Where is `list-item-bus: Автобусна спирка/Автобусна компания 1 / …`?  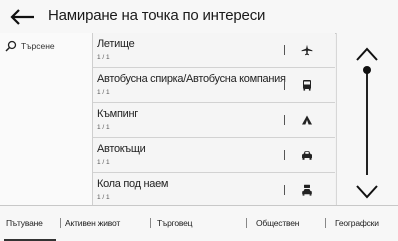
list-item-bus: Автобусна спирка/Автобусна компания 1 / … is located at coordinates (214, 85).